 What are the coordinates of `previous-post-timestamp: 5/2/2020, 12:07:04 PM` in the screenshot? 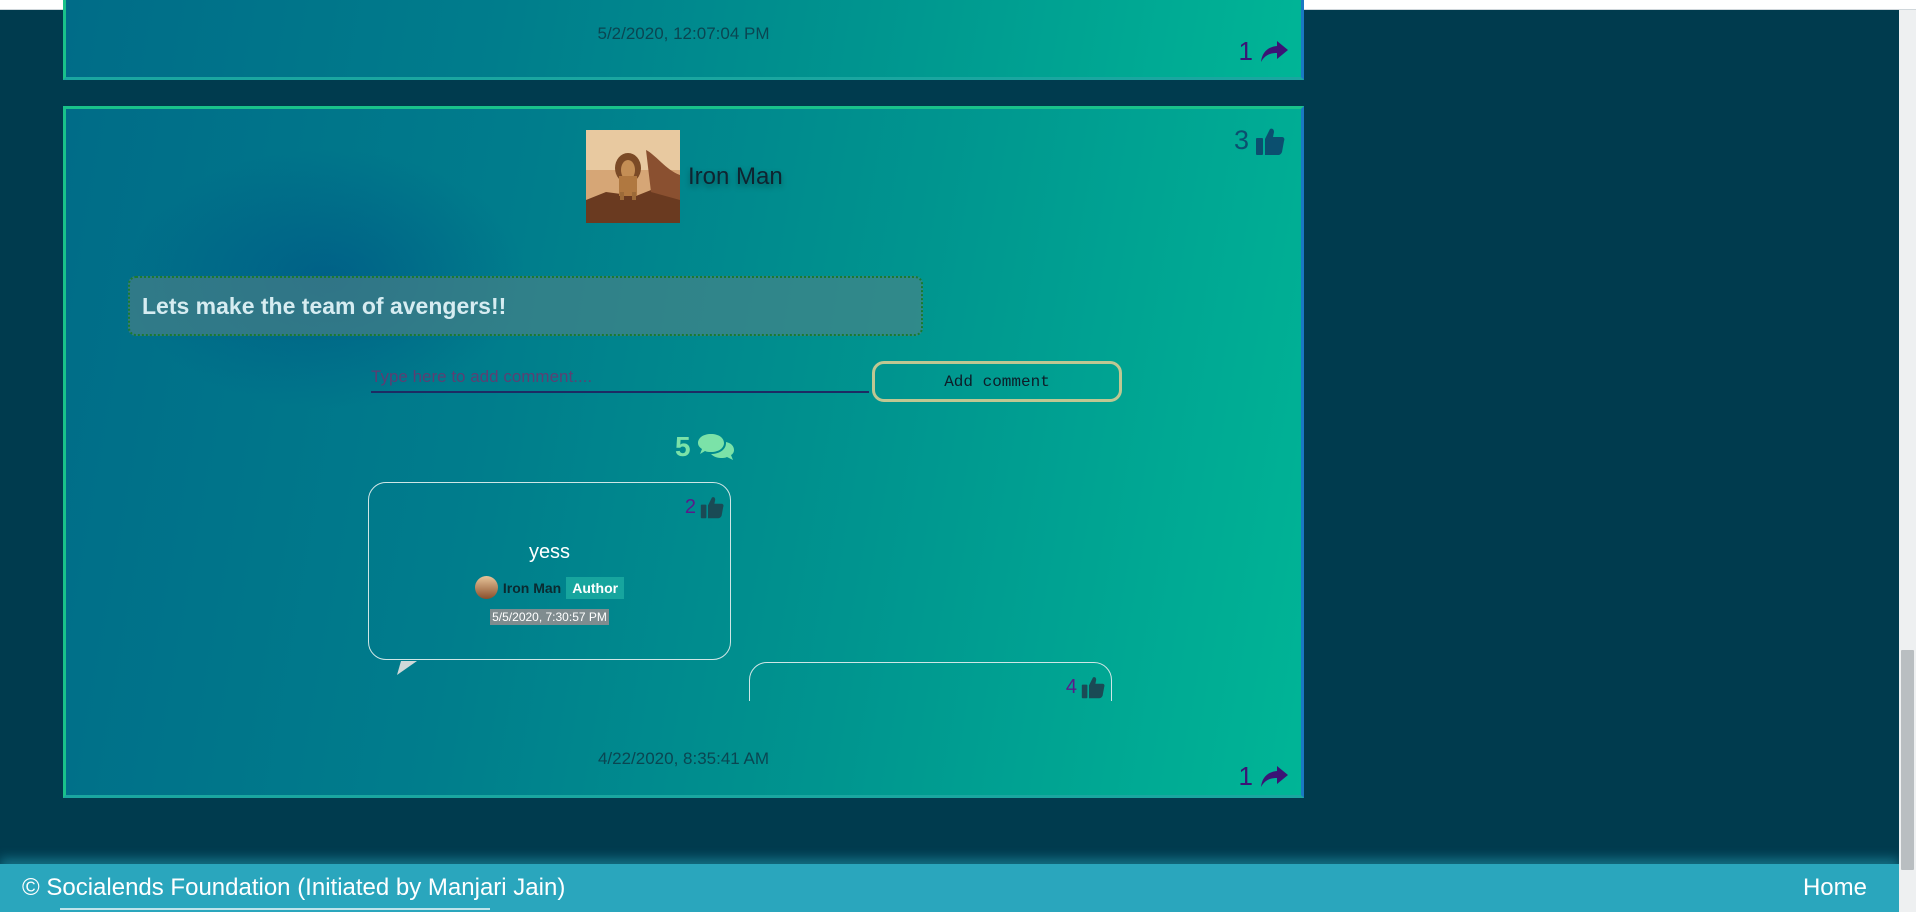 It's located at (683, 33).